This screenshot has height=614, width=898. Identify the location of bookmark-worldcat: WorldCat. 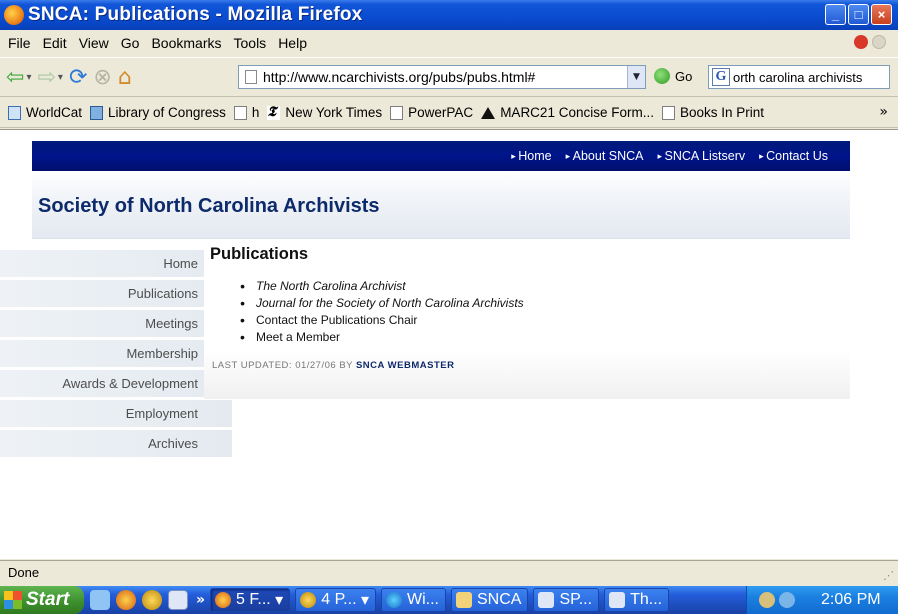
(45, 112).